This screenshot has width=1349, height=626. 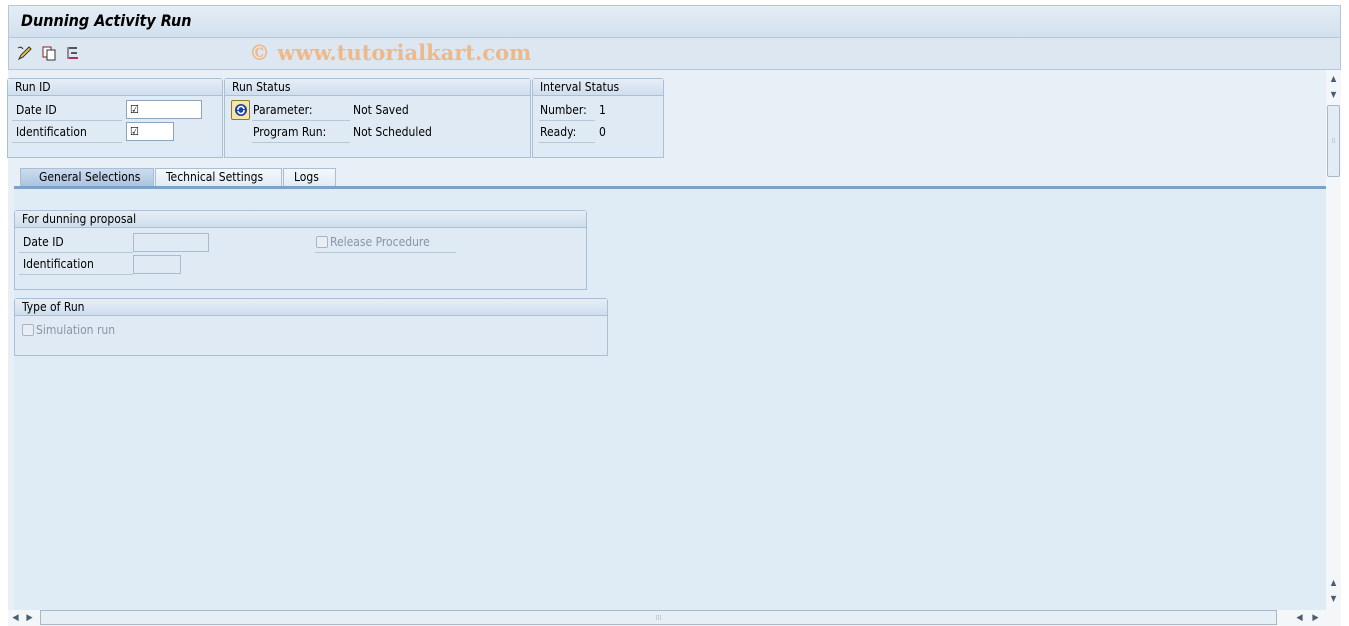 What do you see at coordinates (67, 111) in the screenshot?
I see `date-id-label: Date ID` at bounding box center [67, 111].